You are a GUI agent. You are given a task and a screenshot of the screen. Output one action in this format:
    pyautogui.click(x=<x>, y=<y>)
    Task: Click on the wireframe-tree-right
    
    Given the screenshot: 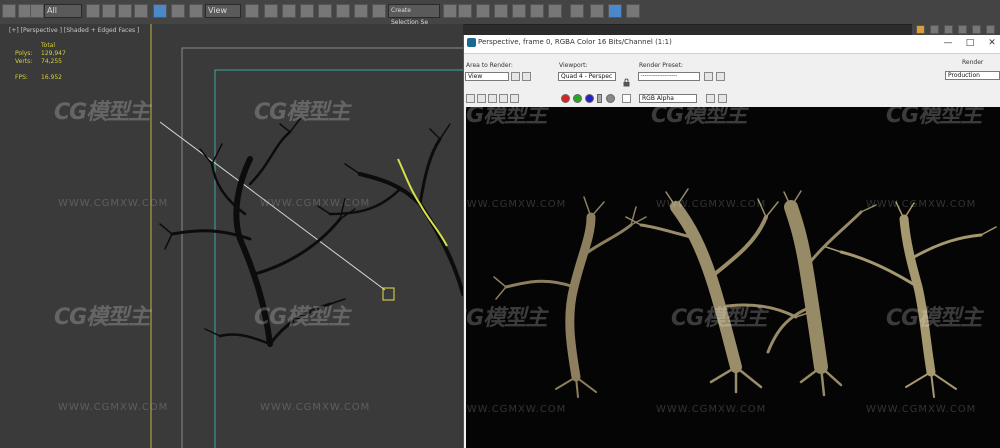 What is the action you would take?
    pyautogui.click(x=390, y=209)
    